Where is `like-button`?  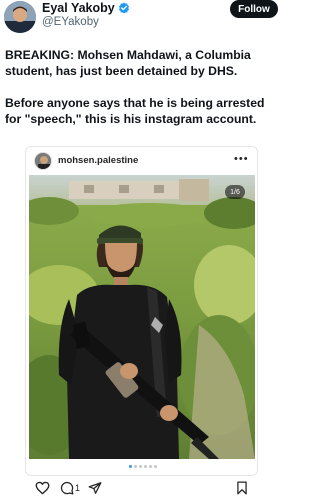 like-button is located at coordinates (42, 488).